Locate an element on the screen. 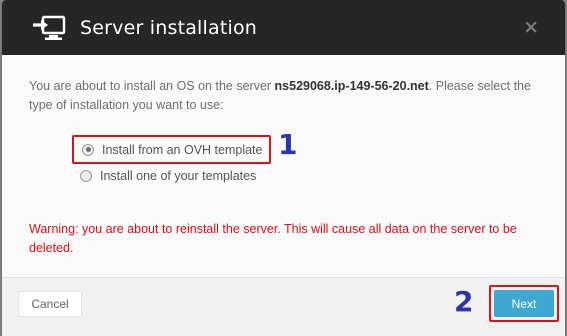 The width and height of the screenshot is (567, 336). radio-personal-template is located at coordinates (86, 176).